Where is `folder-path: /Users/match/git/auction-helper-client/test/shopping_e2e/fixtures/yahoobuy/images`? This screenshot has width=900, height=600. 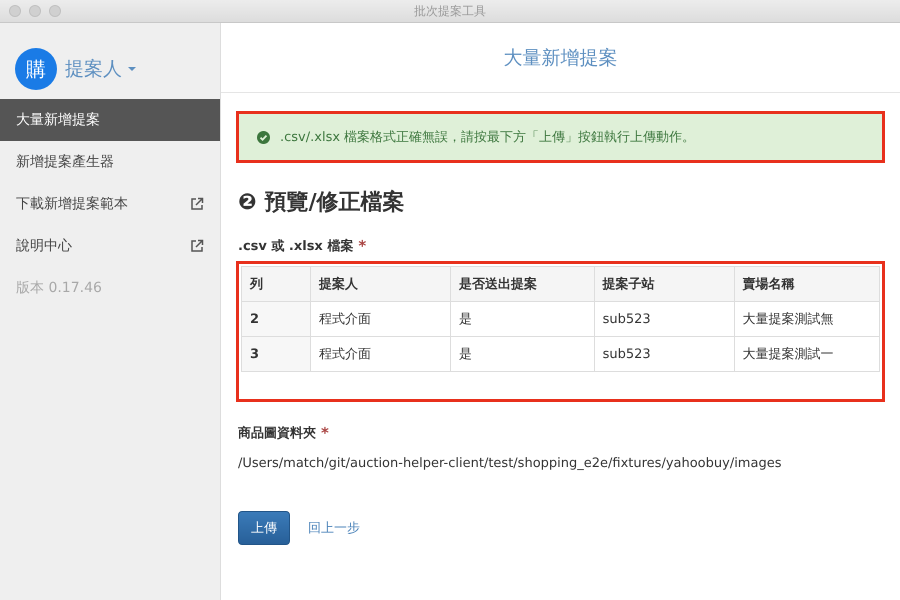 folder-path: /Users/match/git/auction-helper-client/test/shopping_e2e/fixtures/yahoobuy/images is located at coordinates (510, 463).